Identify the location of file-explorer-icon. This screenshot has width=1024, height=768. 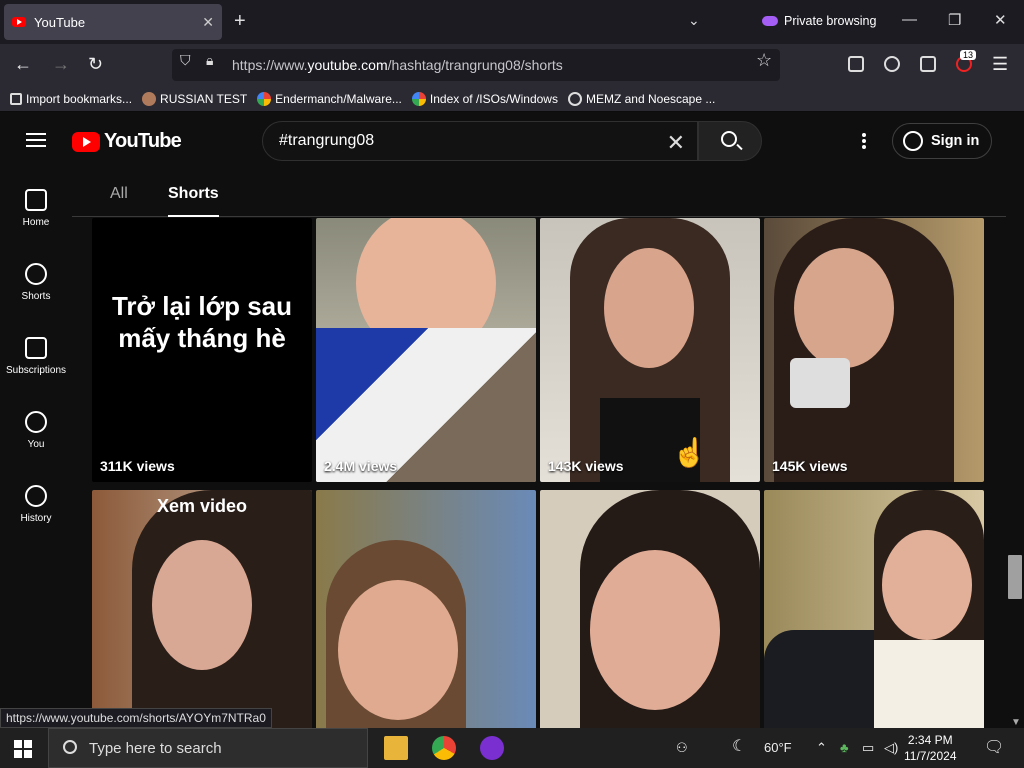
(396, 748).